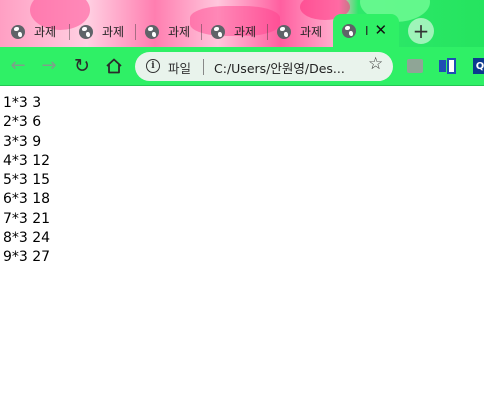 This screenshot has width=484, height=404. I want to click on bookmark-star-icon: ☆, so click(375, 64).